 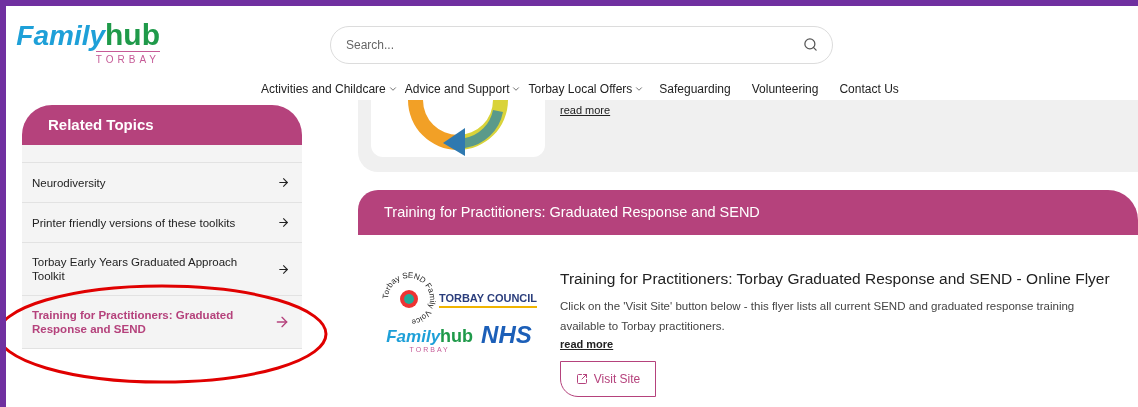 What do you see at coordinates (162, 125) in the screenshot?
I see `sidebar-header: Related Topics` at bounding box center [162, 125].